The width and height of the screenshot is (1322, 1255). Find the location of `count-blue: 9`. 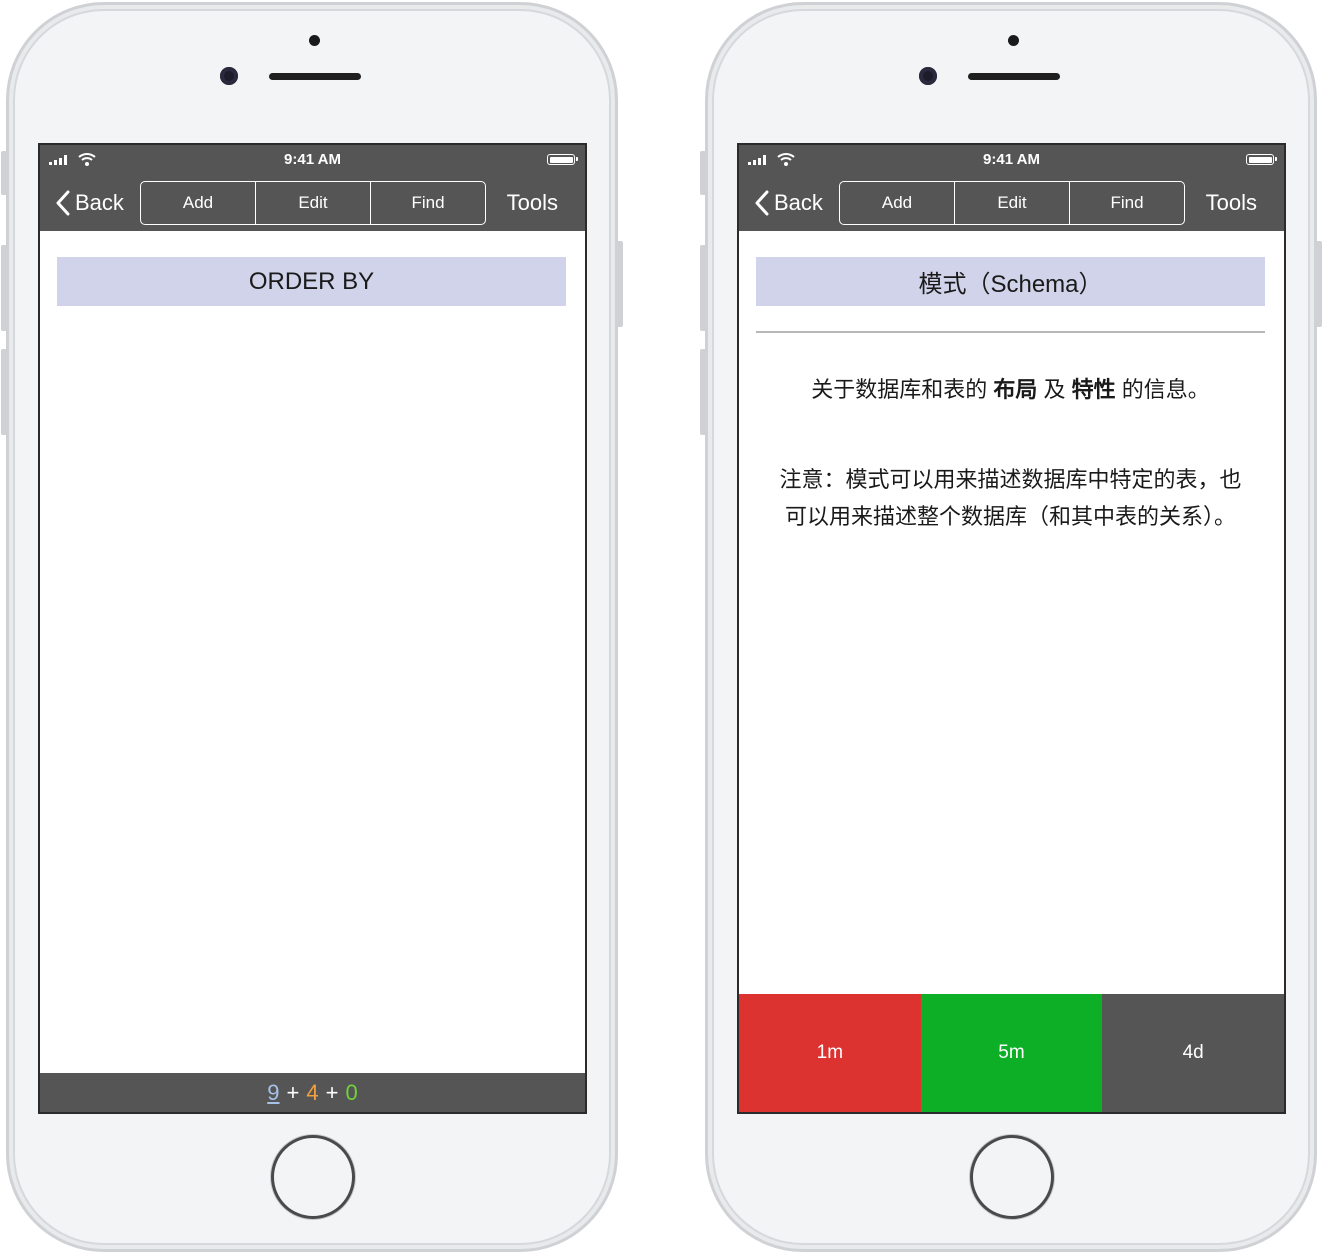

count-blue: 9 is located at coordinates (273, 1093).